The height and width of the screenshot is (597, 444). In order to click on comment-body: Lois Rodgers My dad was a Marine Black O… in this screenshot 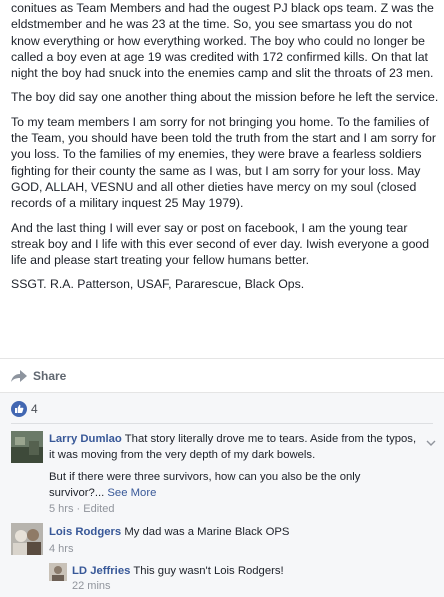, I will do `click(239, 532)`.